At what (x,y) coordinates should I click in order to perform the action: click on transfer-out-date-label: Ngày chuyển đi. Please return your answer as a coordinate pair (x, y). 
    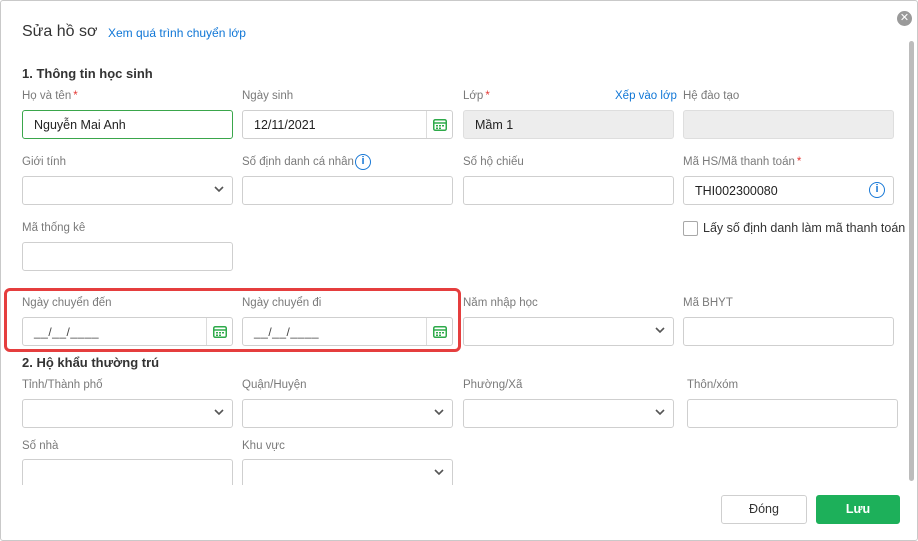
    Looking at the image, I should click on (282, 303).